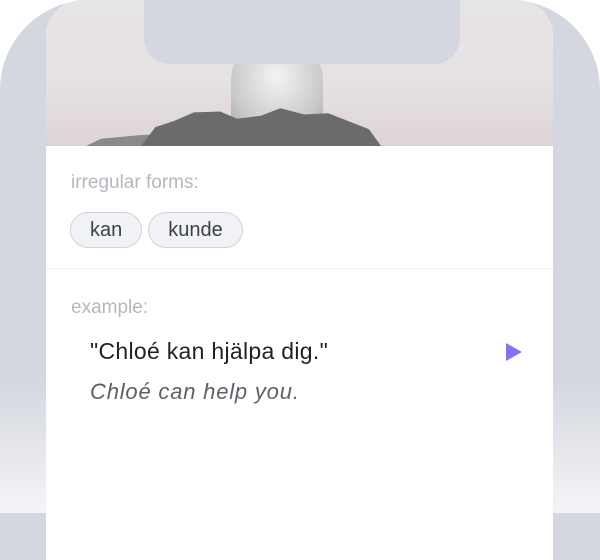  Describe the element at coordinates (106, 230) in the screenshot. I see `form-chip-kan: kan` at that location.